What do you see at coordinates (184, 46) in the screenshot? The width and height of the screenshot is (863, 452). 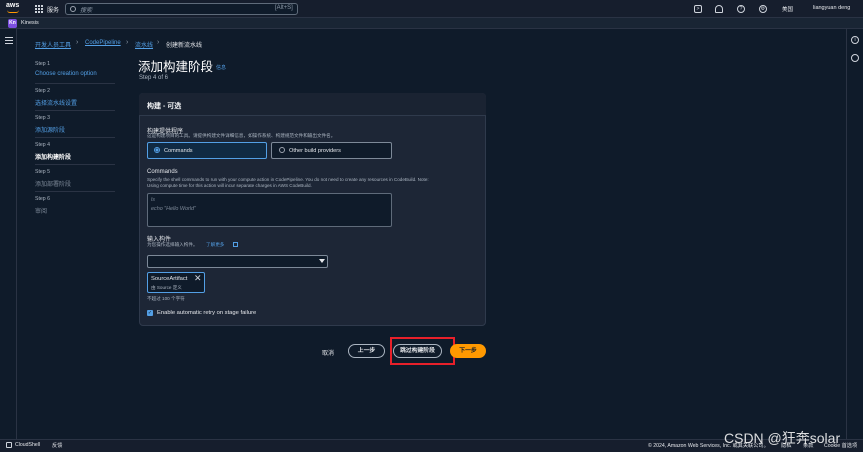 I see `breadcrumb-create-pipeline: 创建新流水线` at bounding box center [184, 46].